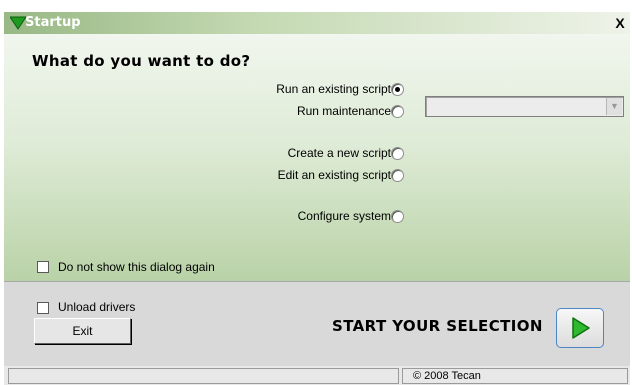 The width and height of the screenshot is (632, 385). Describe the element at coordinates (203, 376) in the screenshot. I see `status-pane` at that location.